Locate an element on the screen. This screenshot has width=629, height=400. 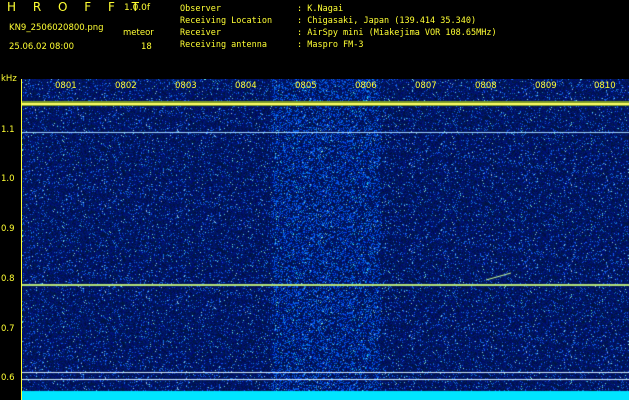
info-key-receiver: Receiver is located at coordinates (200, 33).